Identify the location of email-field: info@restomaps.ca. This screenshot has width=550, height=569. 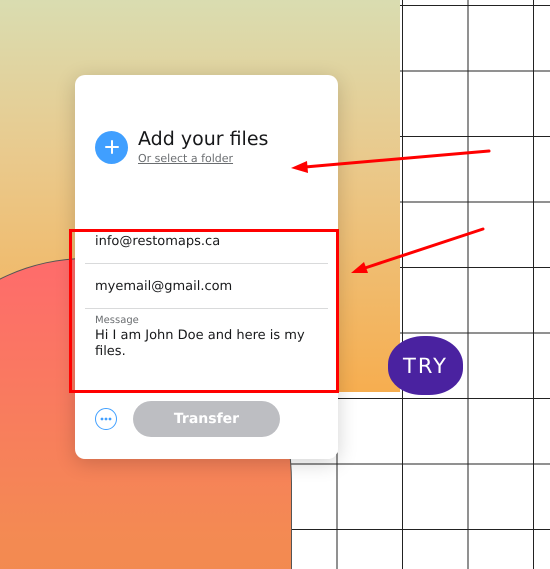
(206, 241).